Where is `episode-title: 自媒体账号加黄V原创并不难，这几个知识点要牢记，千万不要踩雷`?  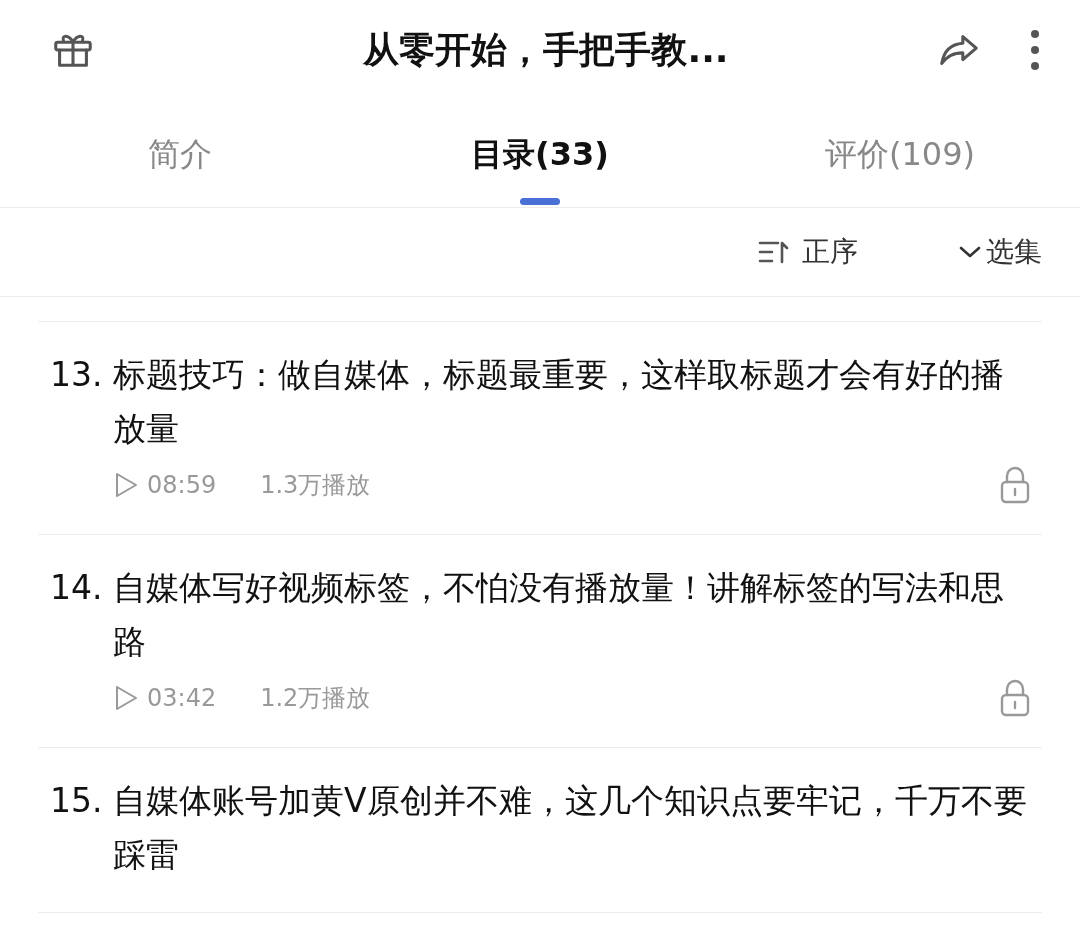 episode-title: 自媒体账号加黄V原创并不难，这几个知识点要牢记，千万不要踩雷 is located at coordinates (571, 828).